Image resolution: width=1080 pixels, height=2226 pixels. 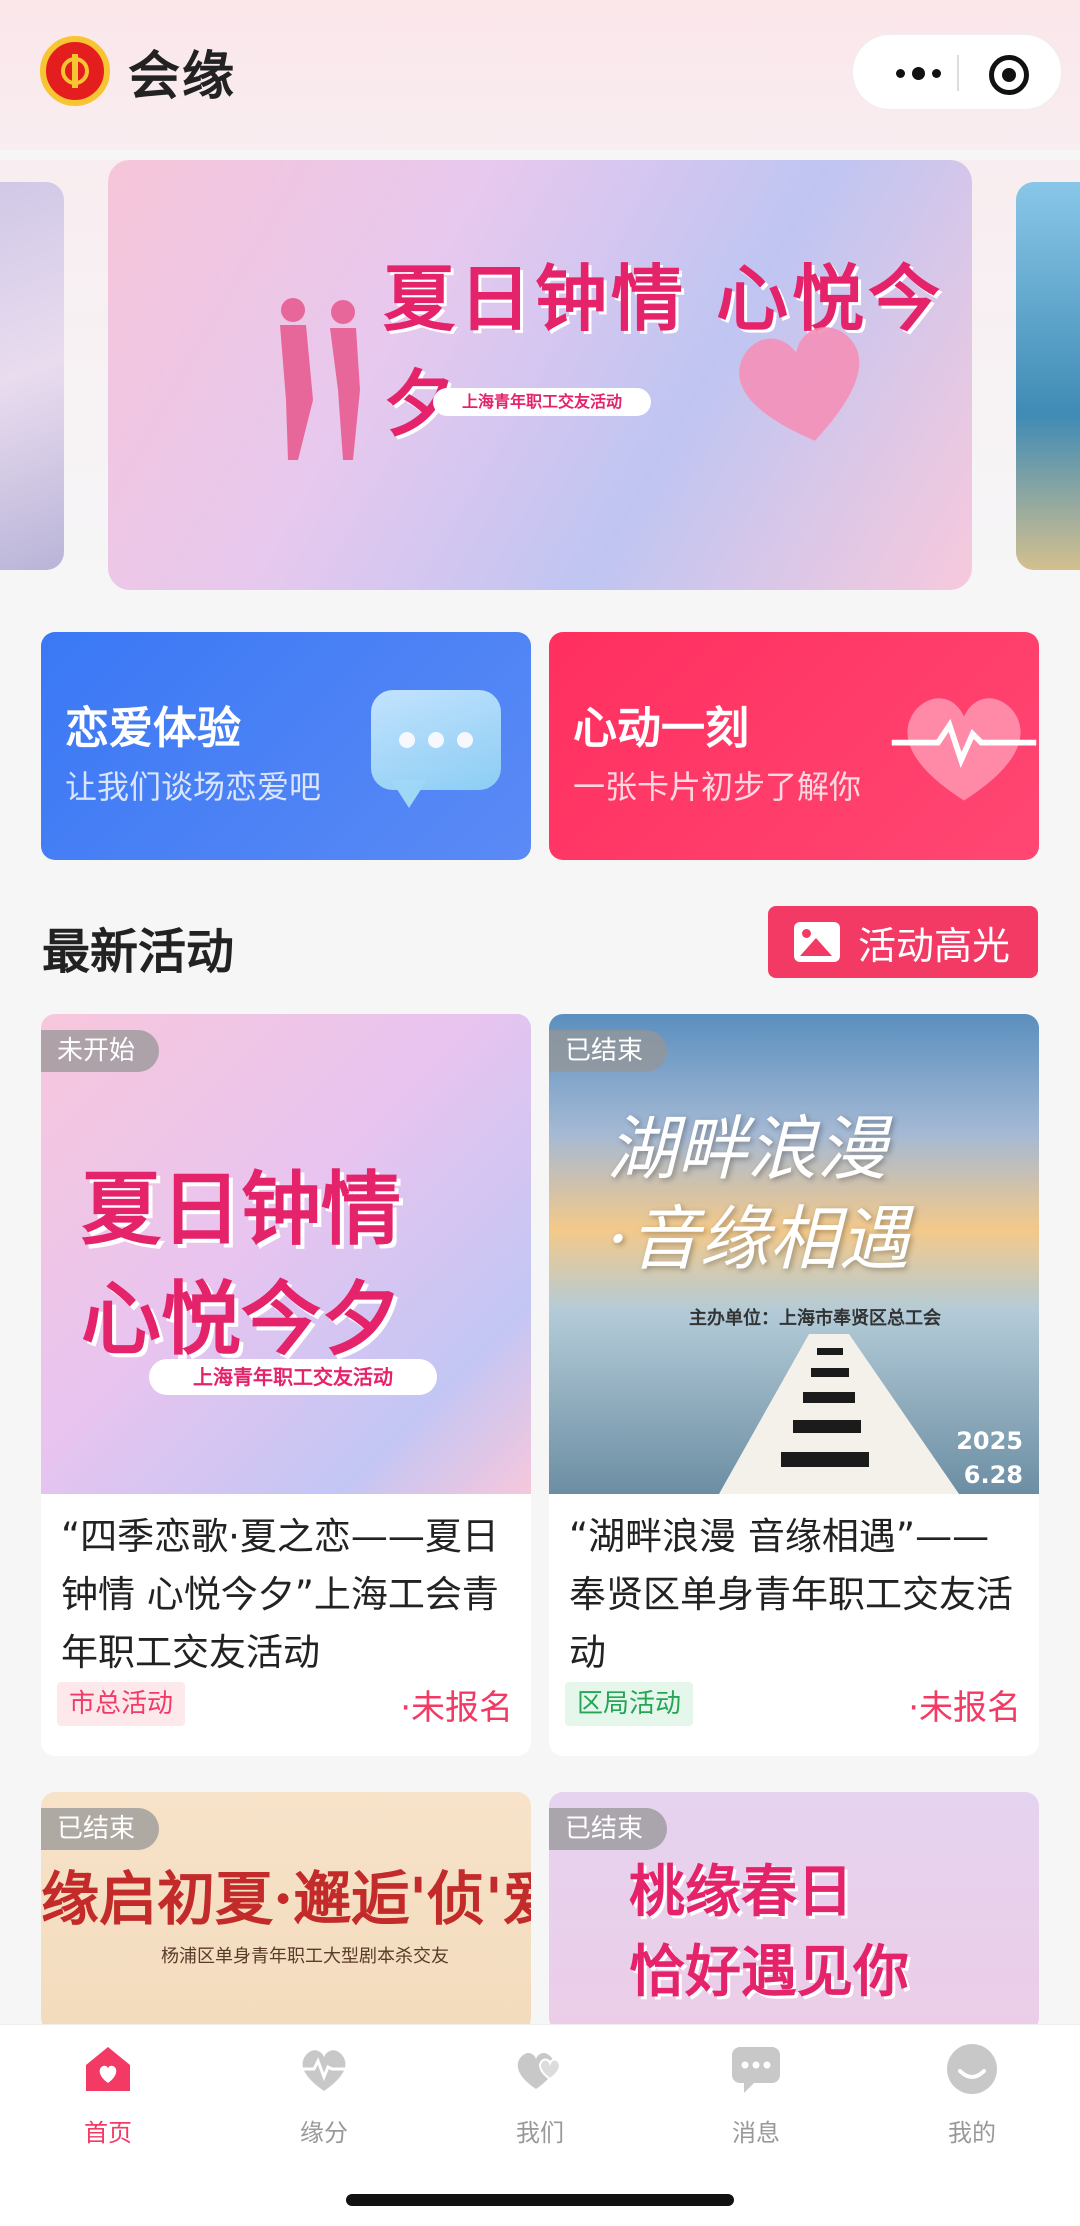 I want to click on union-logo-icon, so click(x=75, y=71).